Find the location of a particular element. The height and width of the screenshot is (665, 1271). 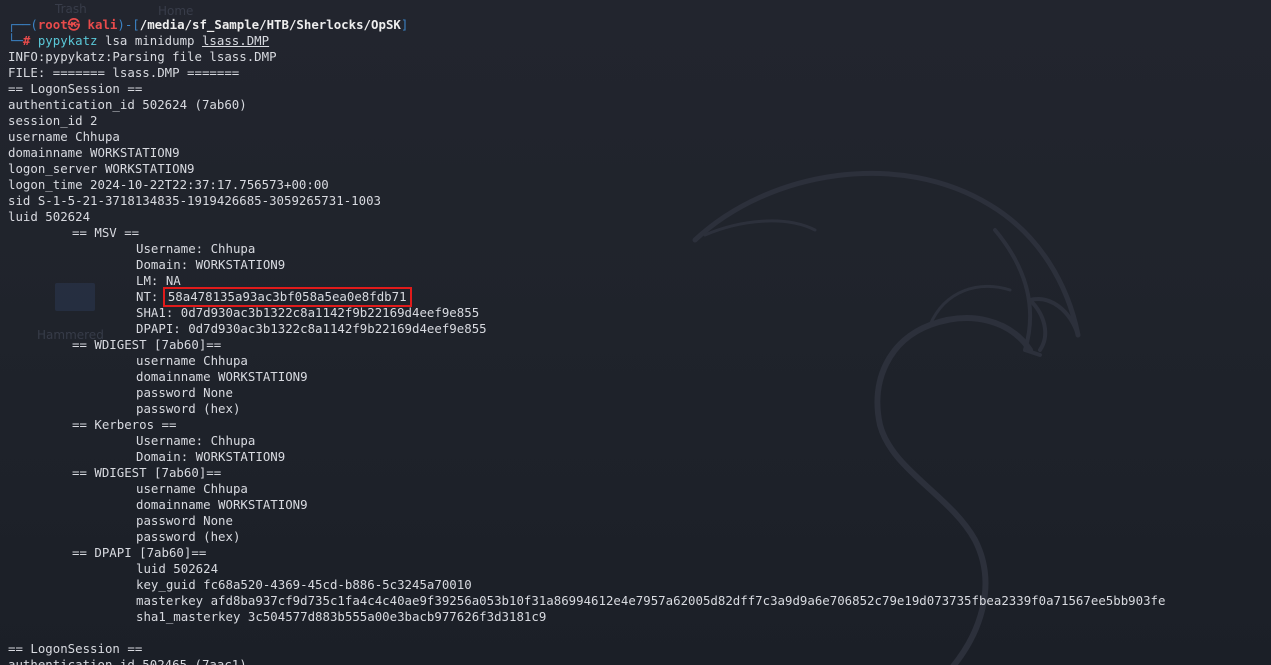

command-line: └─# pypykatz lsa minidump lsass.DMP is located at coordinates (586, 41).